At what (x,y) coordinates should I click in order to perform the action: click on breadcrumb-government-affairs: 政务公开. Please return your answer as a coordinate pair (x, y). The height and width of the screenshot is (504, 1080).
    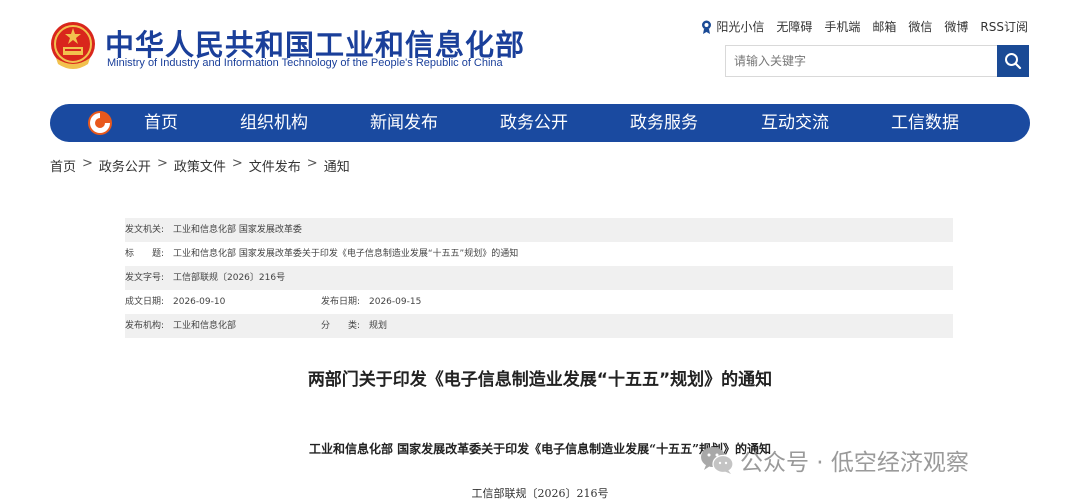
    Looking at the image, I should click on (125, 165).